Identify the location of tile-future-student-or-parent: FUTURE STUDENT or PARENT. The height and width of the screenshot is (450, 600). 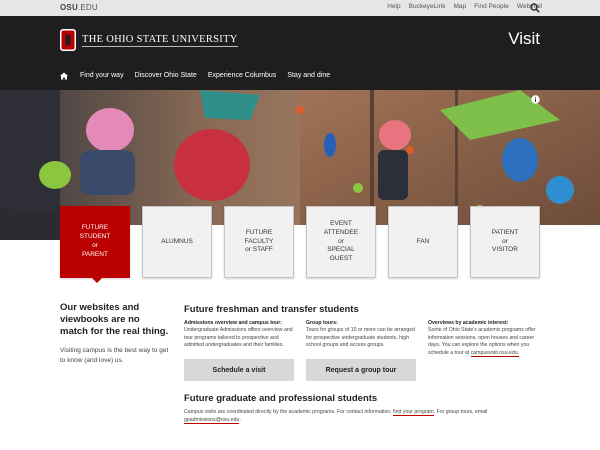
(95, 242).